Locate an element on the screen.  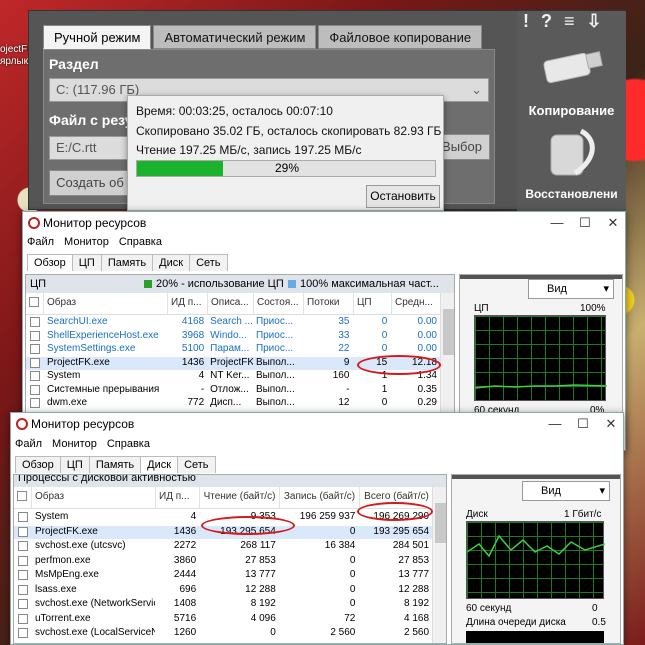
table-row: perfmon.exe 3860 27 853 0 27 853 is located at coordinates (223, 562).